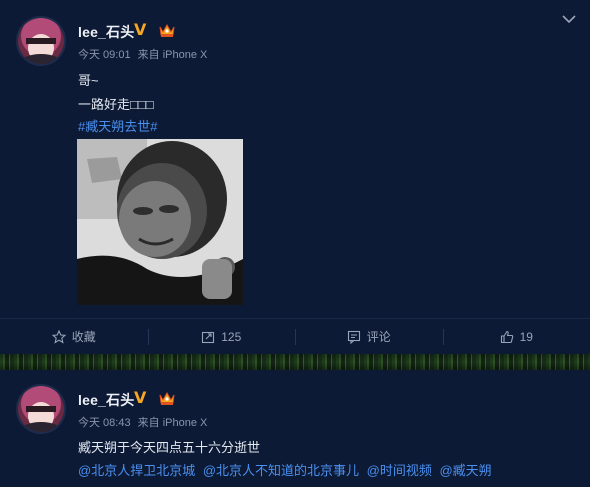 This screenshot has height=487, width=590. Describe the element at coordinates (169, 447) in the screenshot. I see `post-text-line: 臧天朔于今天四点五十六分逝世` at that location.